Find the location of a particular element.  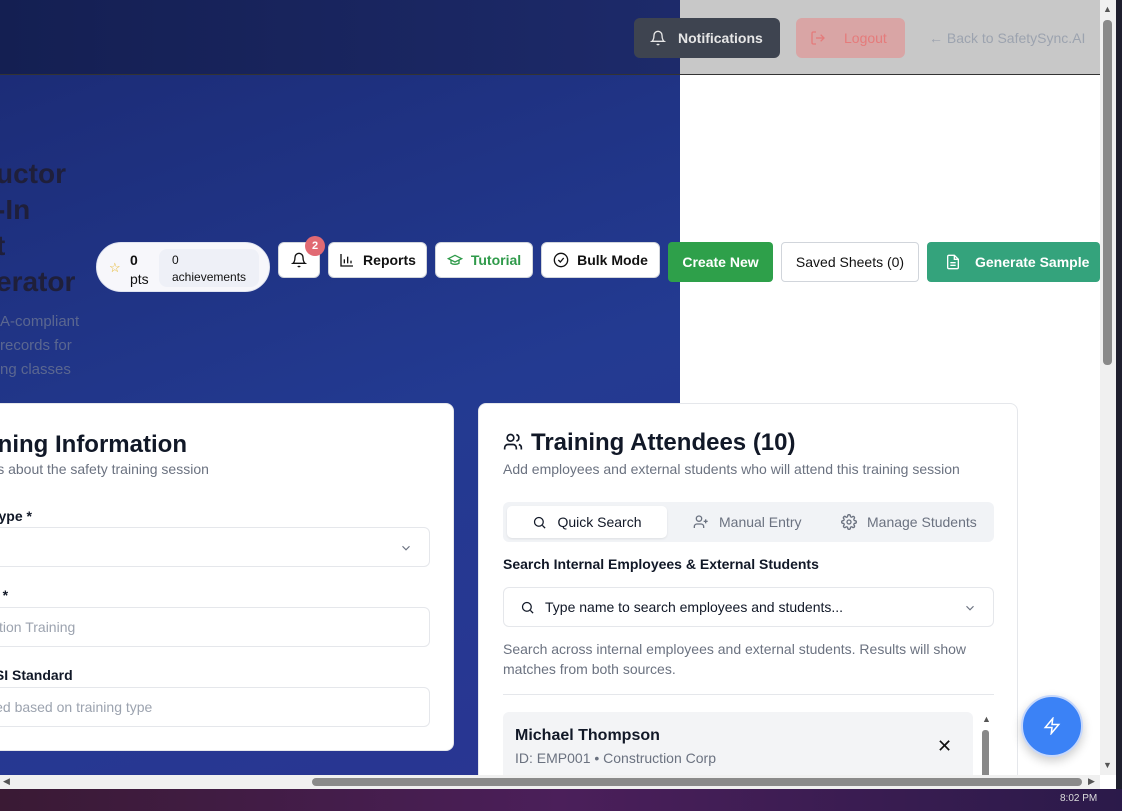

scroll-down-icon: ▼ is located at coordinates (1107, 765).